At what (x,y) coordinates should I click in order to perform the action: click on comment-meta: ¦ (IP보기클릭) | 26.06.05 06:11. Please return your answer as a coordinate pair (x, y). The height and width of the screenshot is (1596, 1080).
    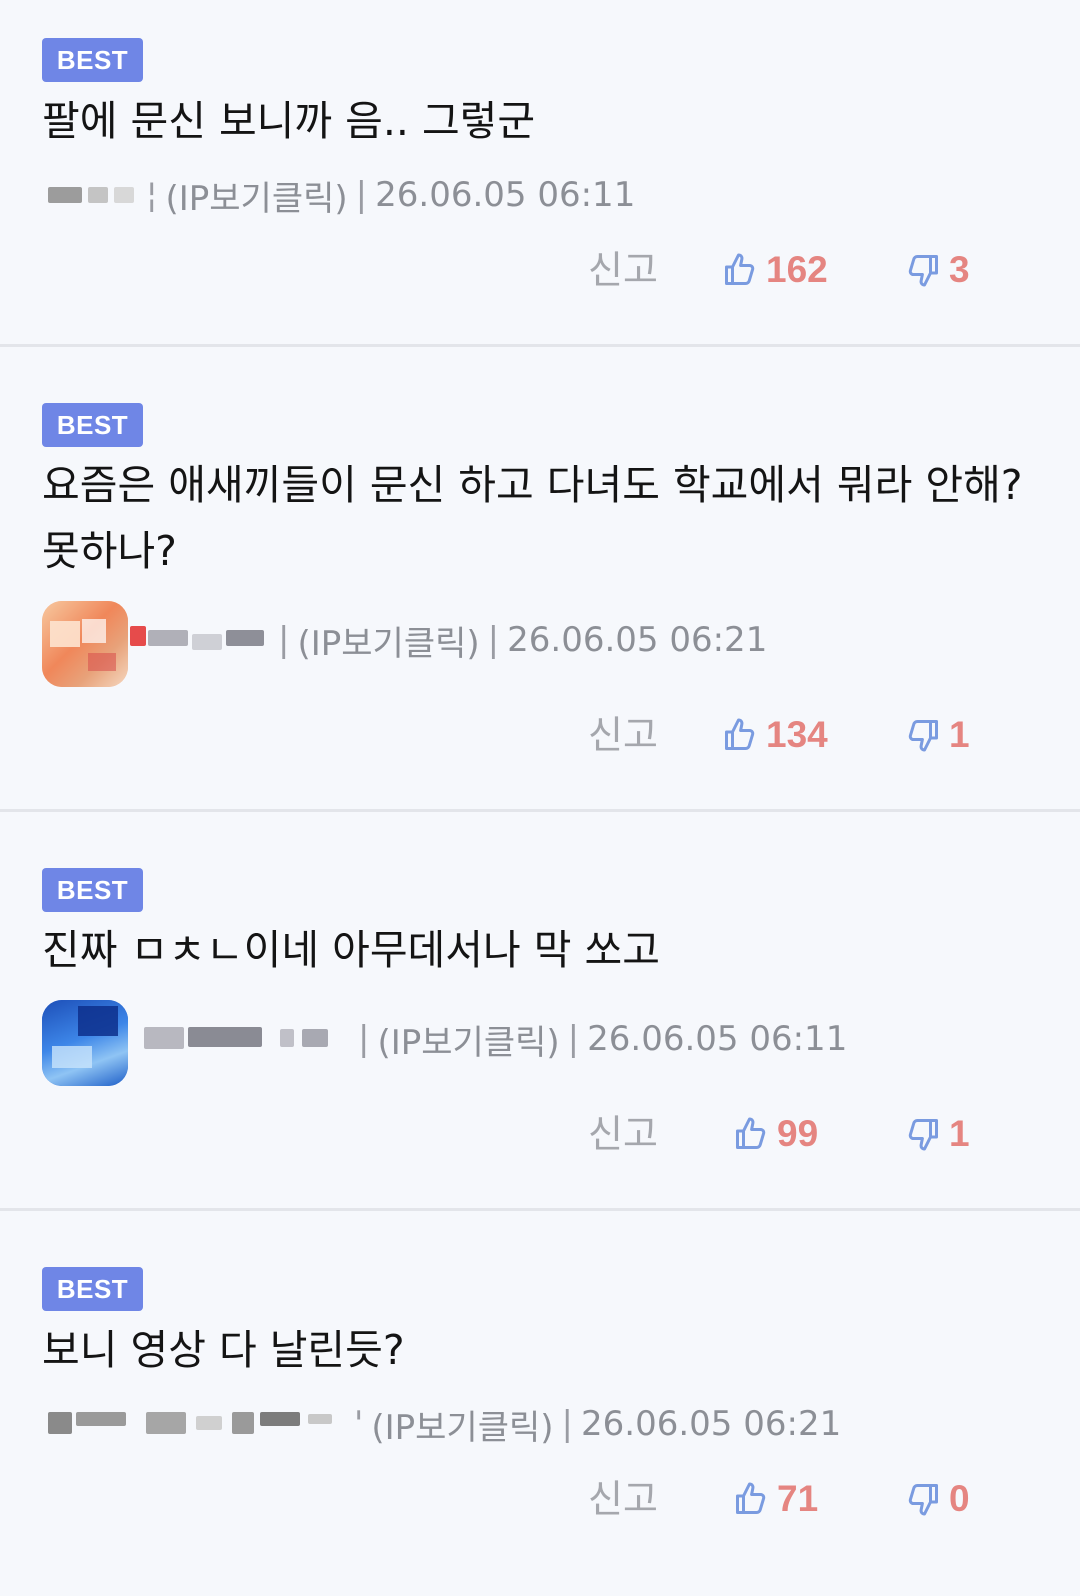
    Looking at the image, I should click on (341, 197).